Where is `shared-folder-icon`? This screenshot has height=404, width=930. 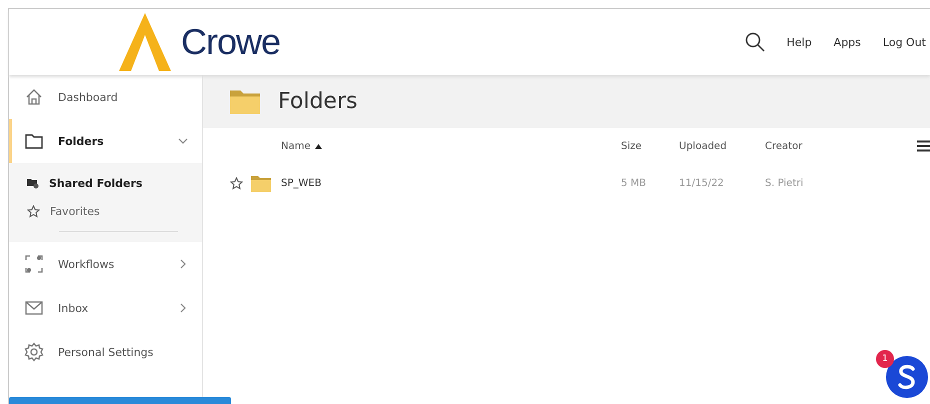 shared-folder-icon is located at coordinates (33, 183).